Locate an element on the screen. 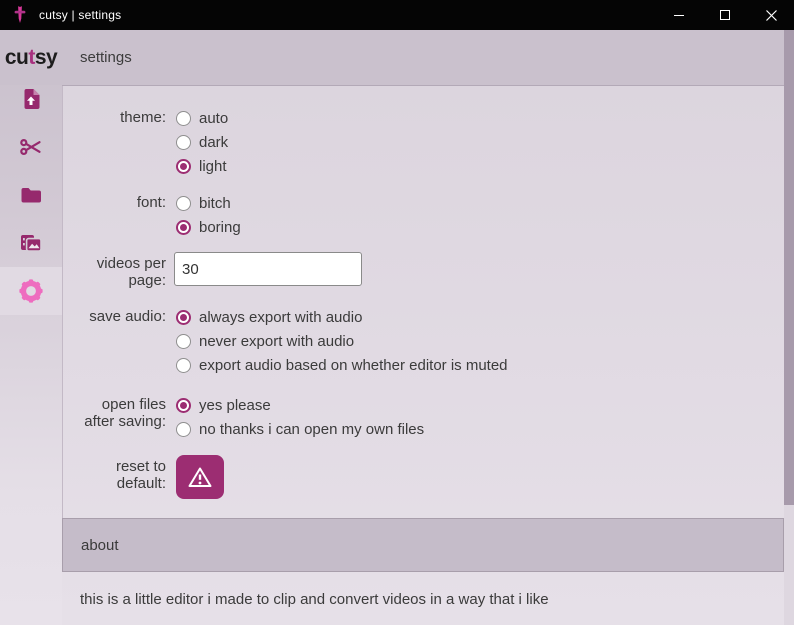 This screenshot has width=794, height=625. videos-per-page-input is located at coordinates (268, 269).